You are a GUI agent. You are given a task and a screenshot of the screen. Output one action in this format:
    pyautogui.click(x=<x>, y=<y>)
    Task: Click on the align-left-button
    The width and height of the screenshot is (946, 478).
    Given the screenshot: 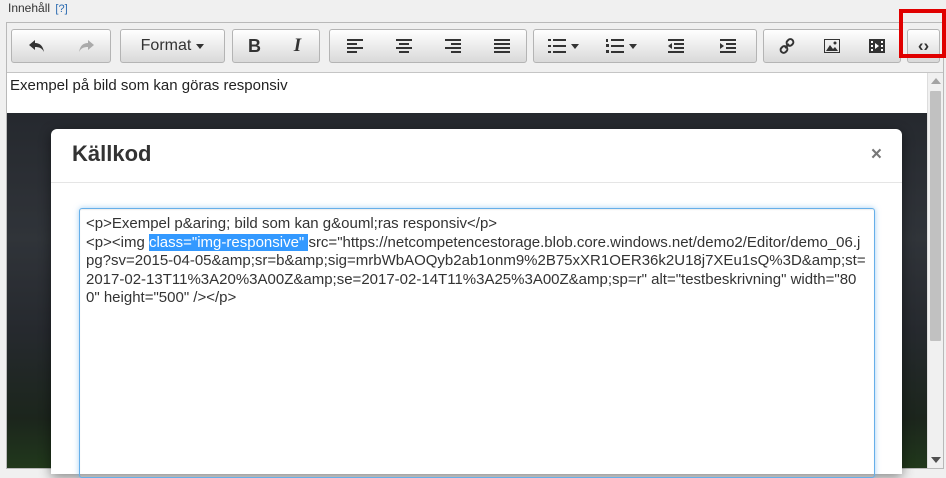 What is the action you would take?
    pyautogui.click(x=354, y=46)
    